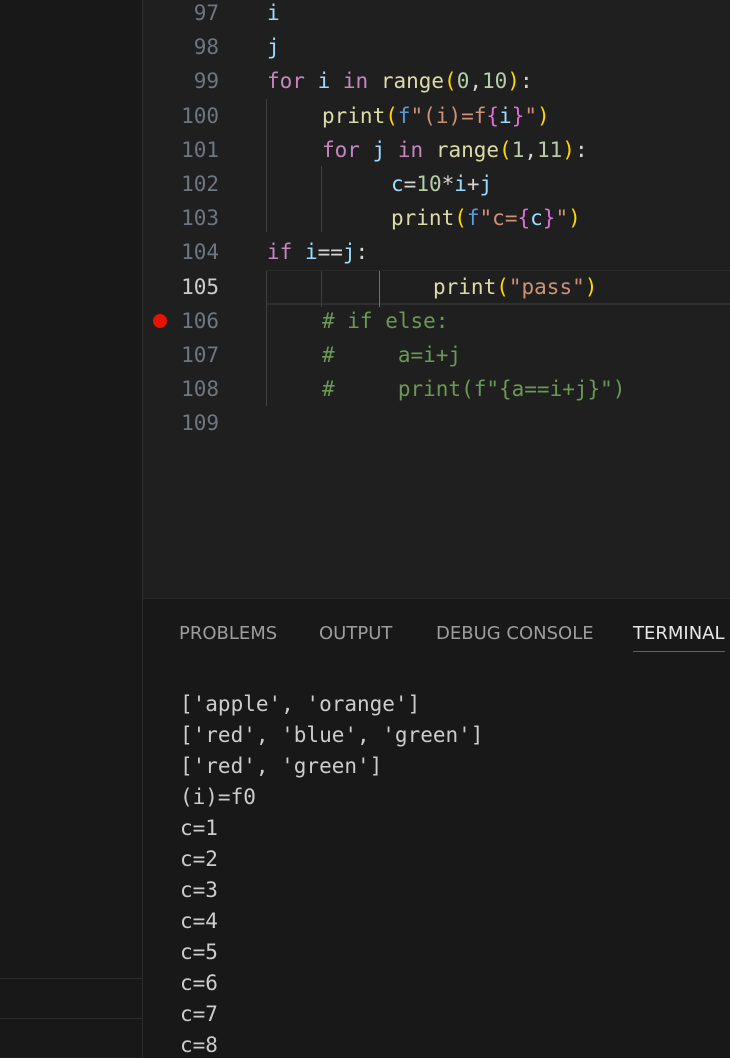 Image resolution: width=730 pixels, height=1058 pixels. I want to click on code-line: 100 print(f"(i)=f{i}"), so click(436, 116).